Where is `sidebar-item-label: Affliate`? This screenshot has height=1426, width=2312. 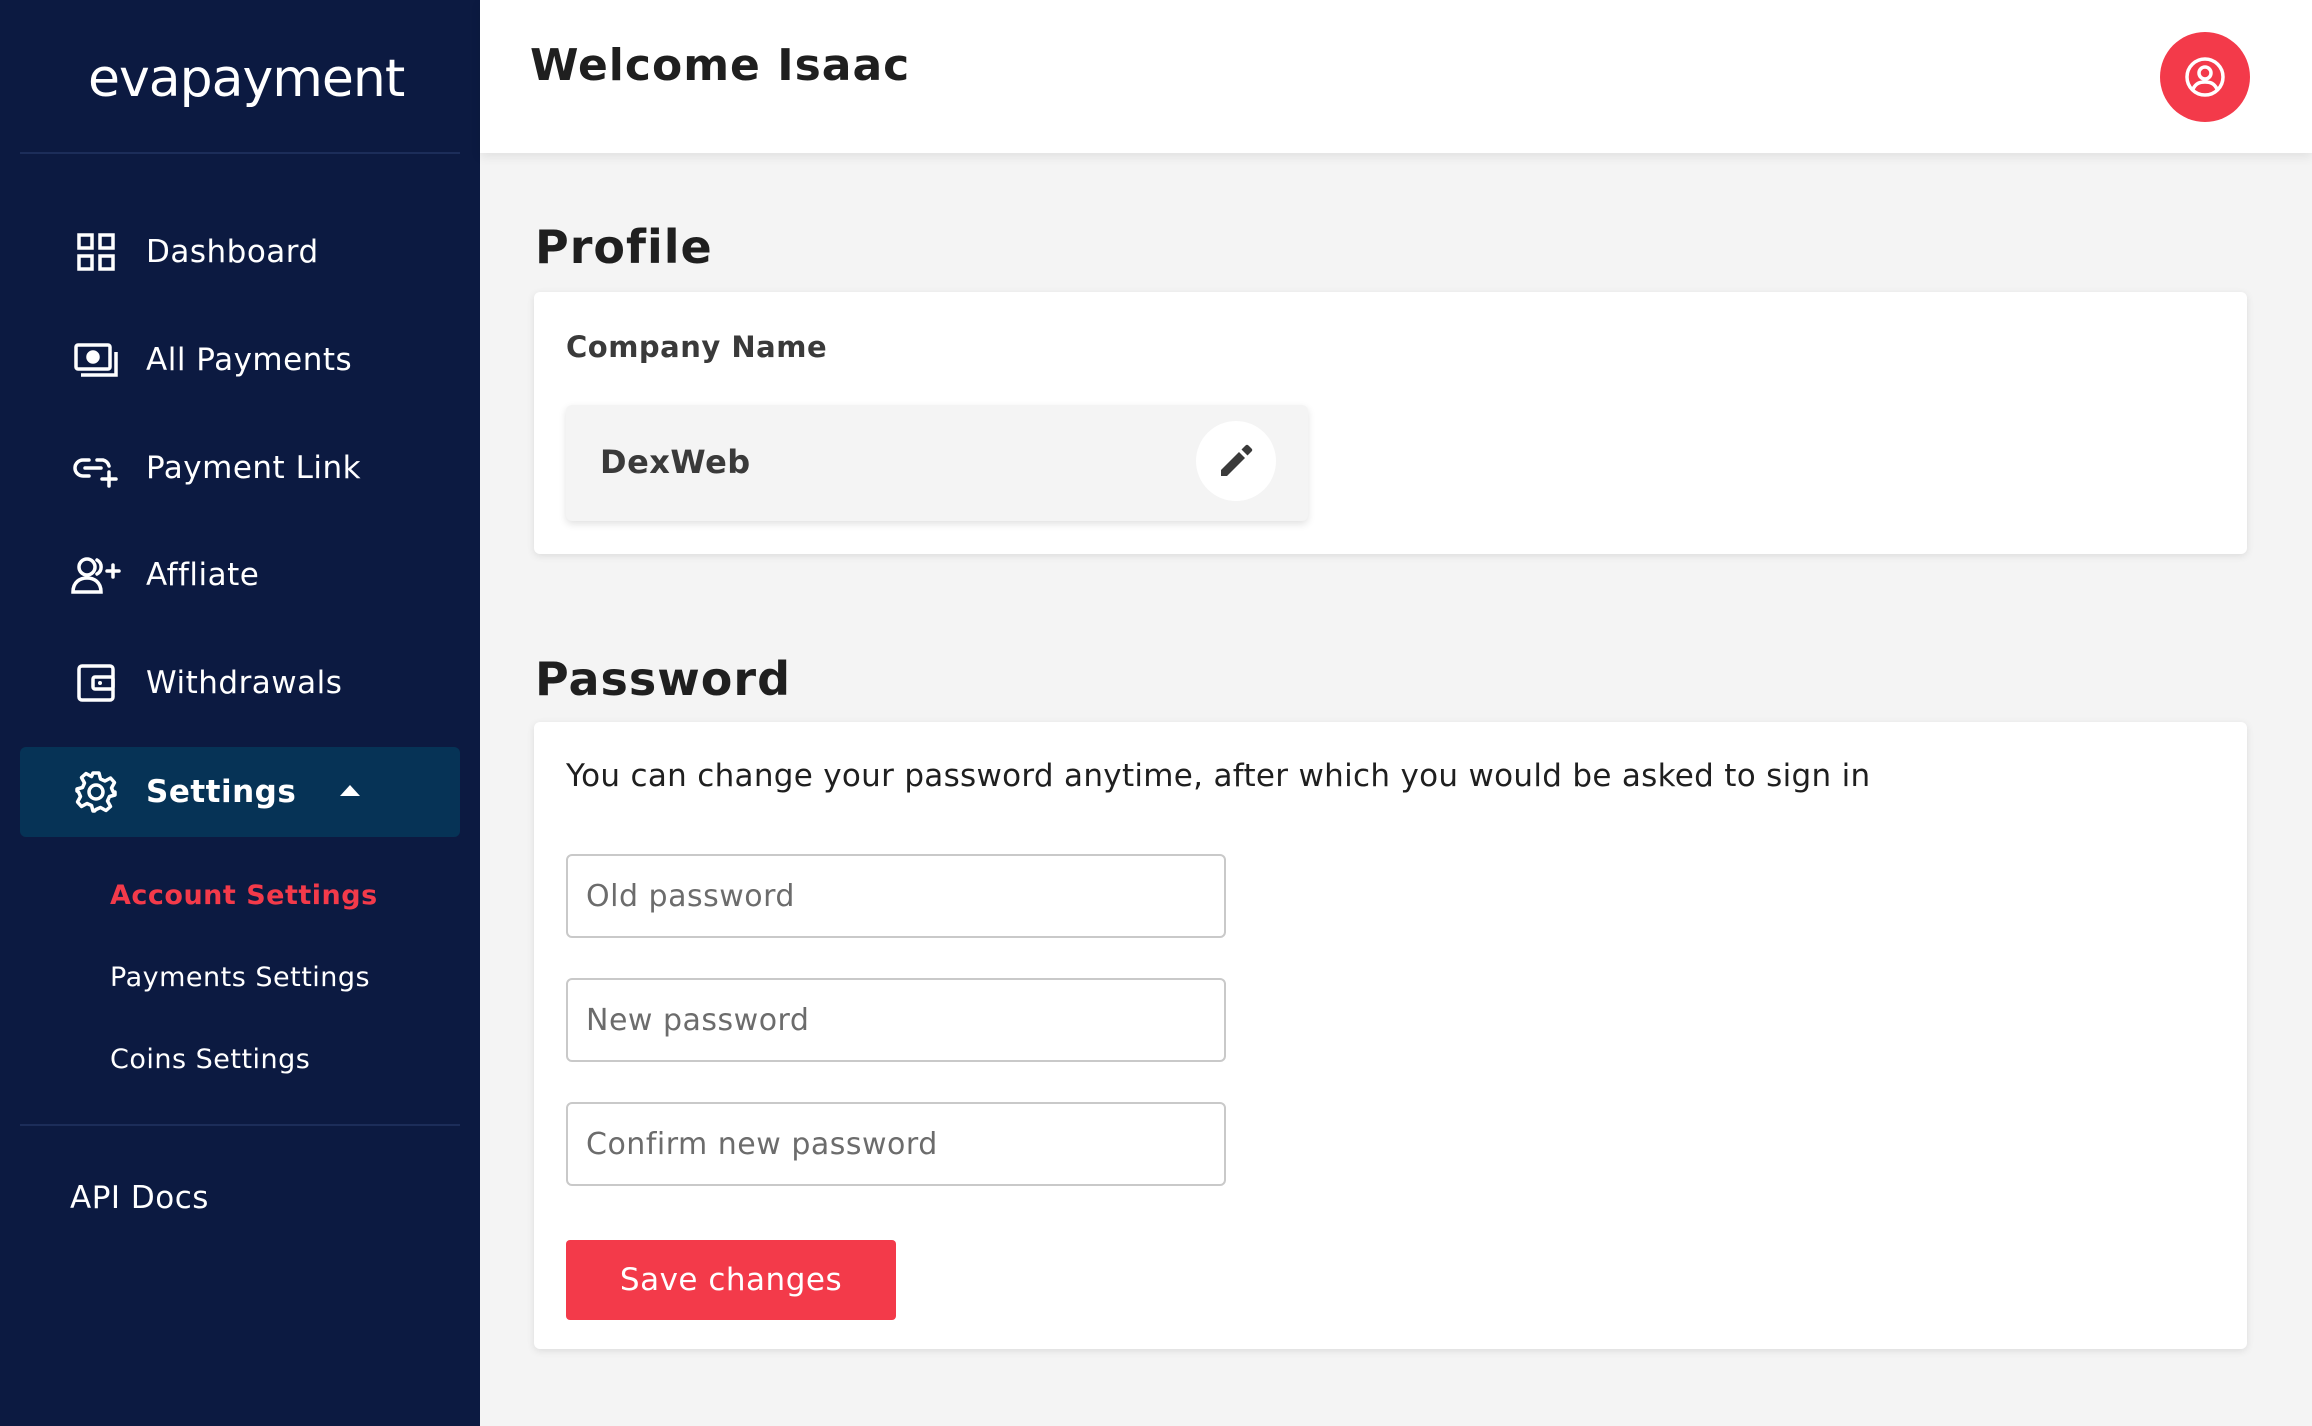
sidebar-item-label: Affliate is located at coordinates (203, 575).